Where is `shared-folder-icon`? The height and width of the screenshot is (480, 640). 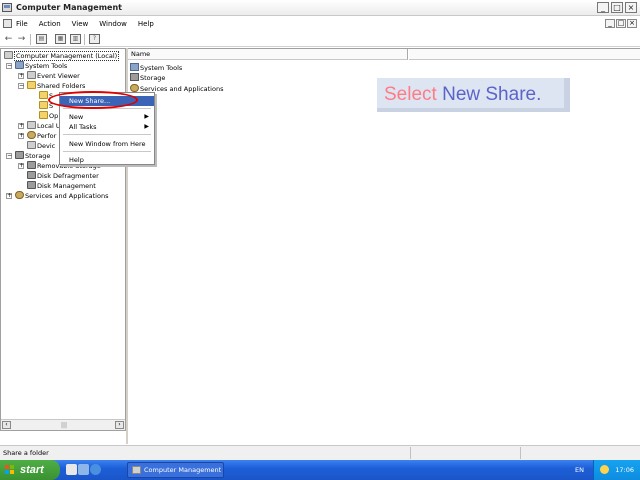 shared-folder-icon is located at coordinates (31, 85).